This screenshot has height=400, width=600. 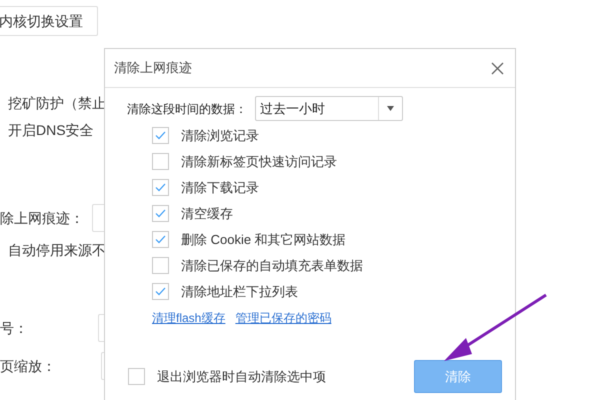 What do you see at coordinates (272, 265) in the screenshot?
I see `option-label: 清除已保存的自动填充表单数据` at bounding box center [272, 265].